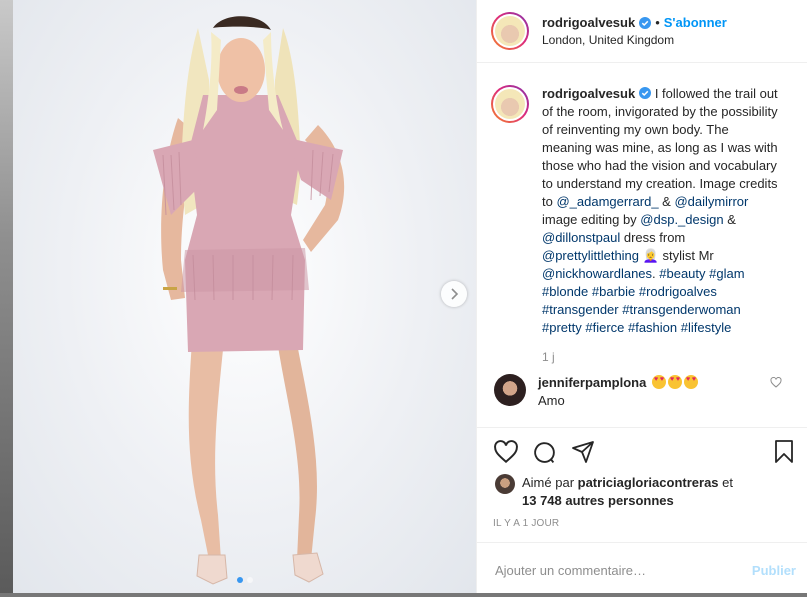  Describe the element at coordinates (244, 580) in the screenshot. I see `carousel-indicator` at that location.